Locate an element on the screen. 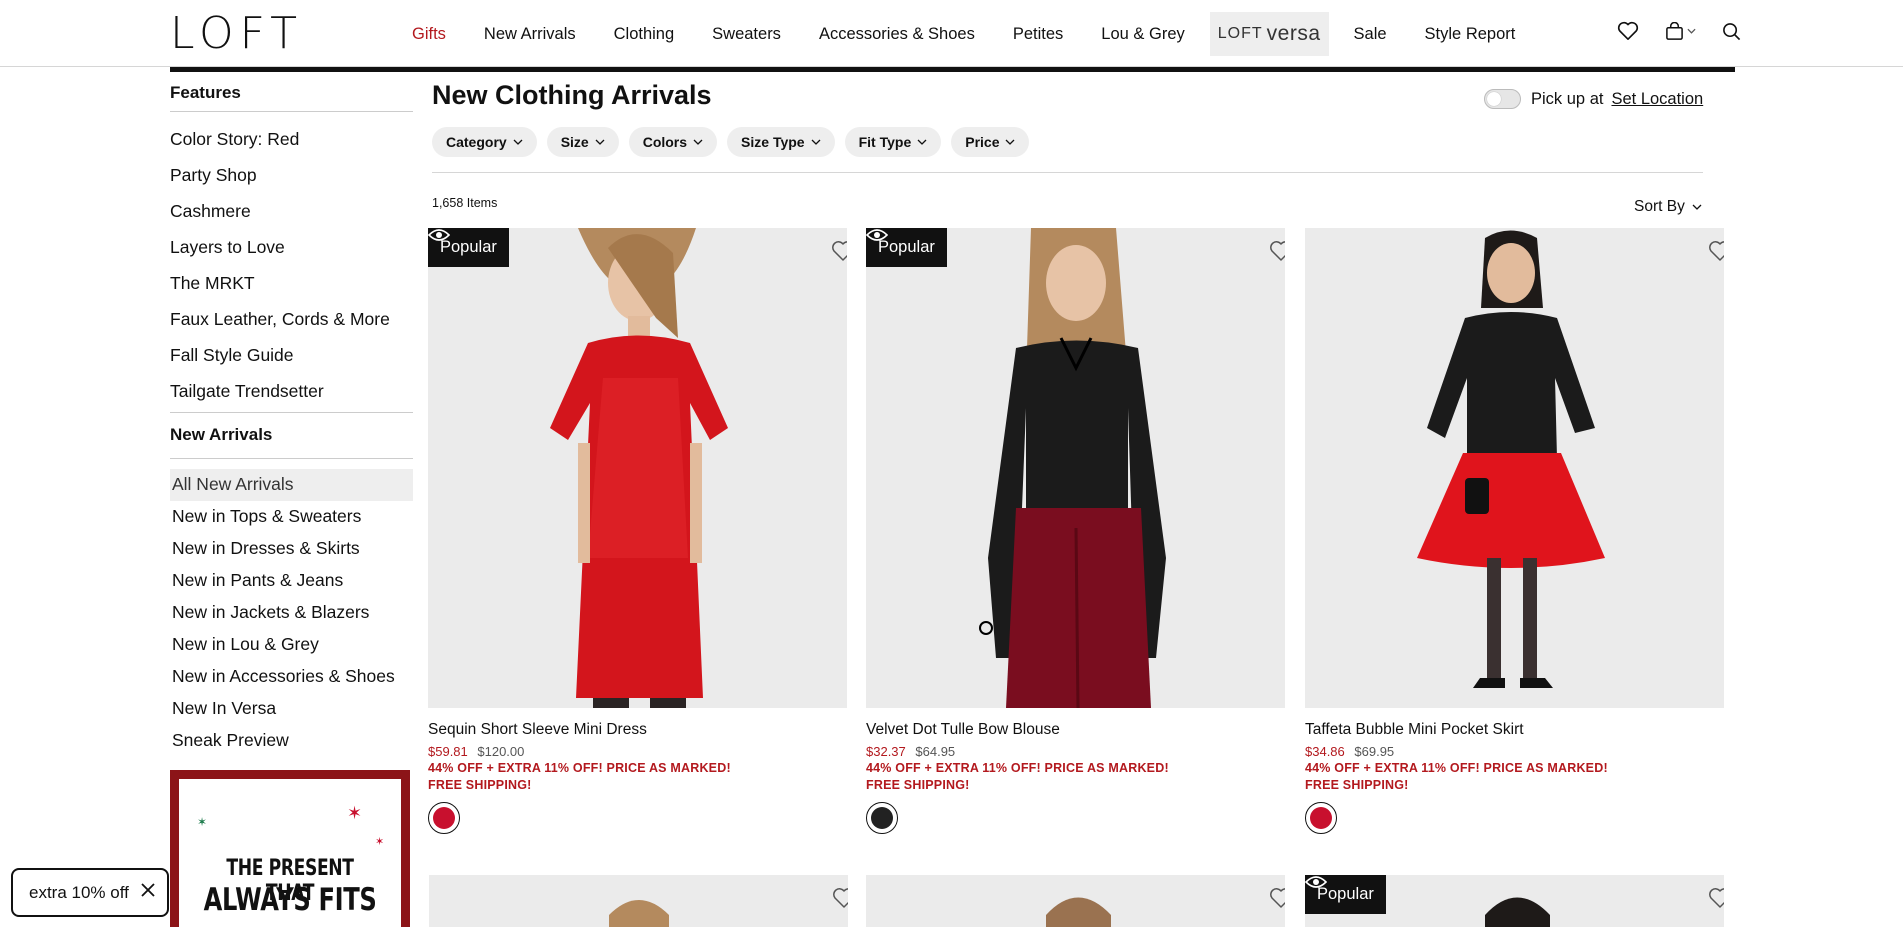 The image size is (1903, 927). product-price: $59.81 $120.00 is located at coordinates (637, 752).